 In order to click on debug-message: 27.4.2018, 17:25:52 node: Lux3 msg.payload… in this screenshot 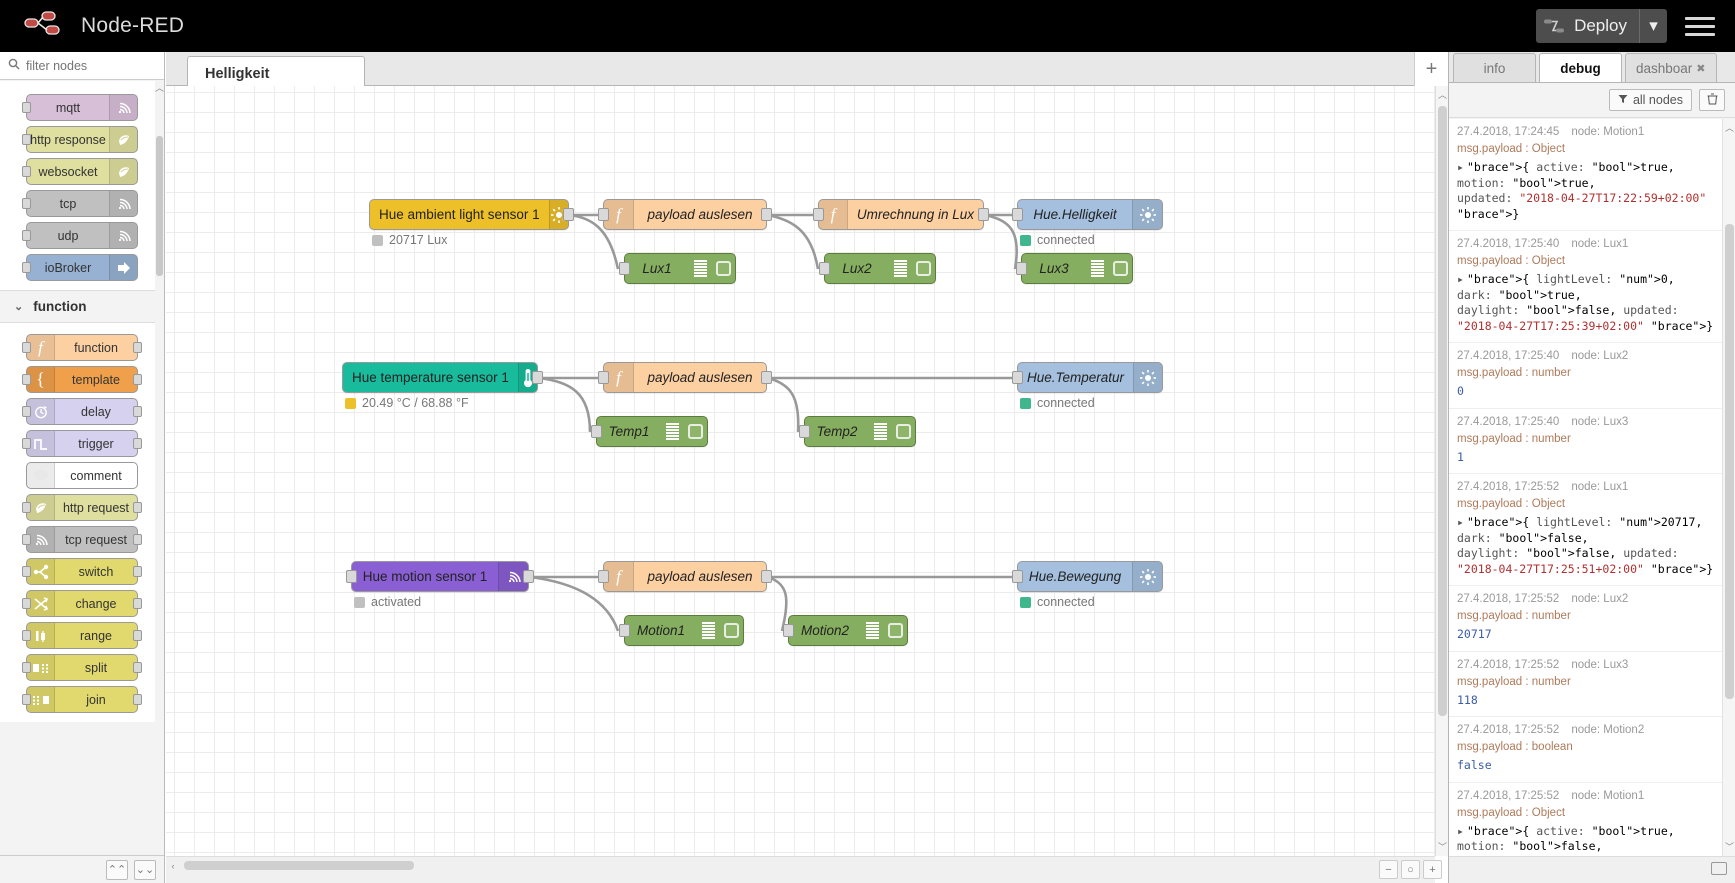, I will do `click(1585, 685)`.